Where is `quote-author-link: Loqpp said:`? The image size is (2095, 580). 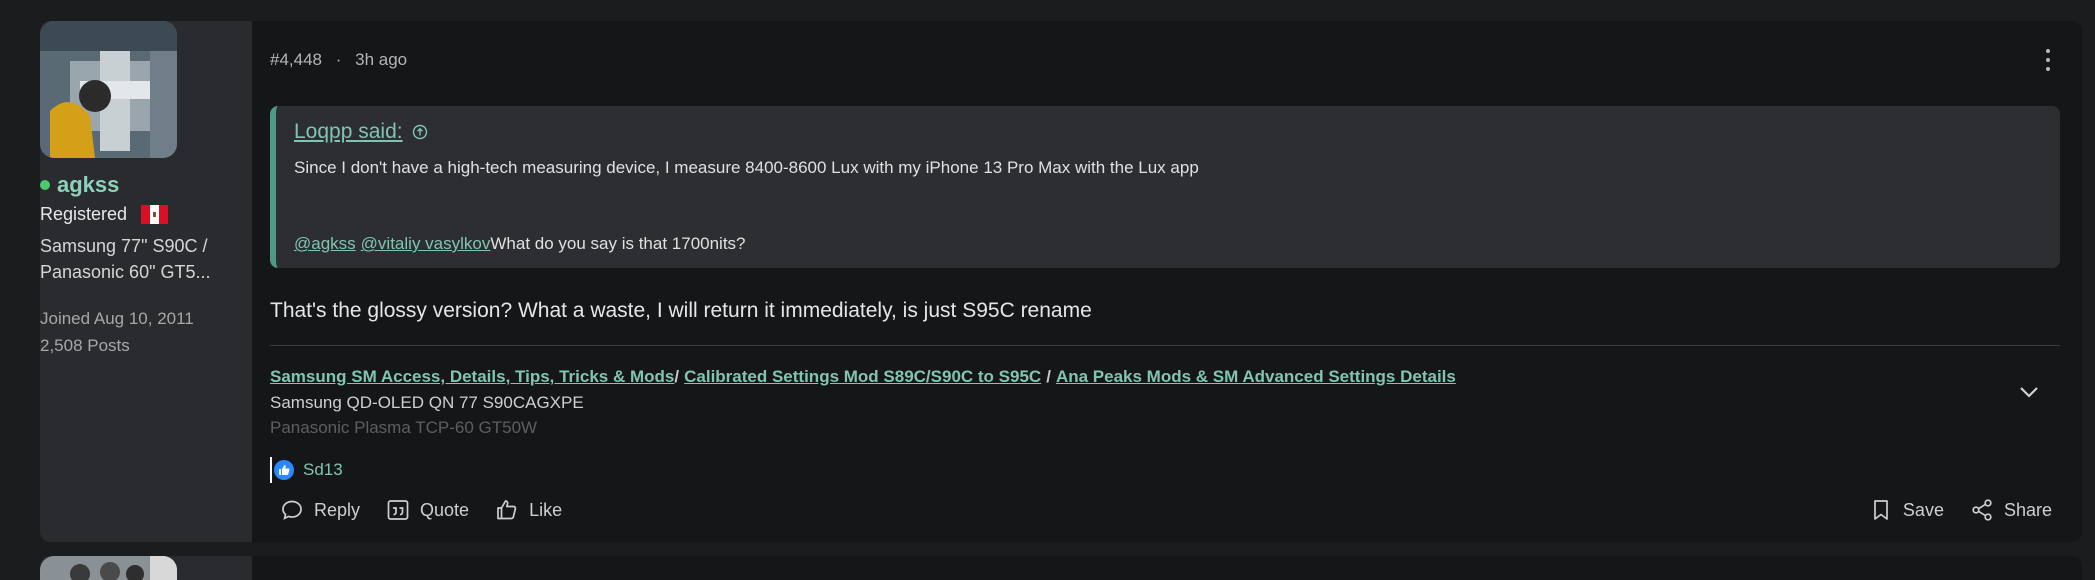 quote-author-link: Loqpp said: is located at coordinates (361, 132).